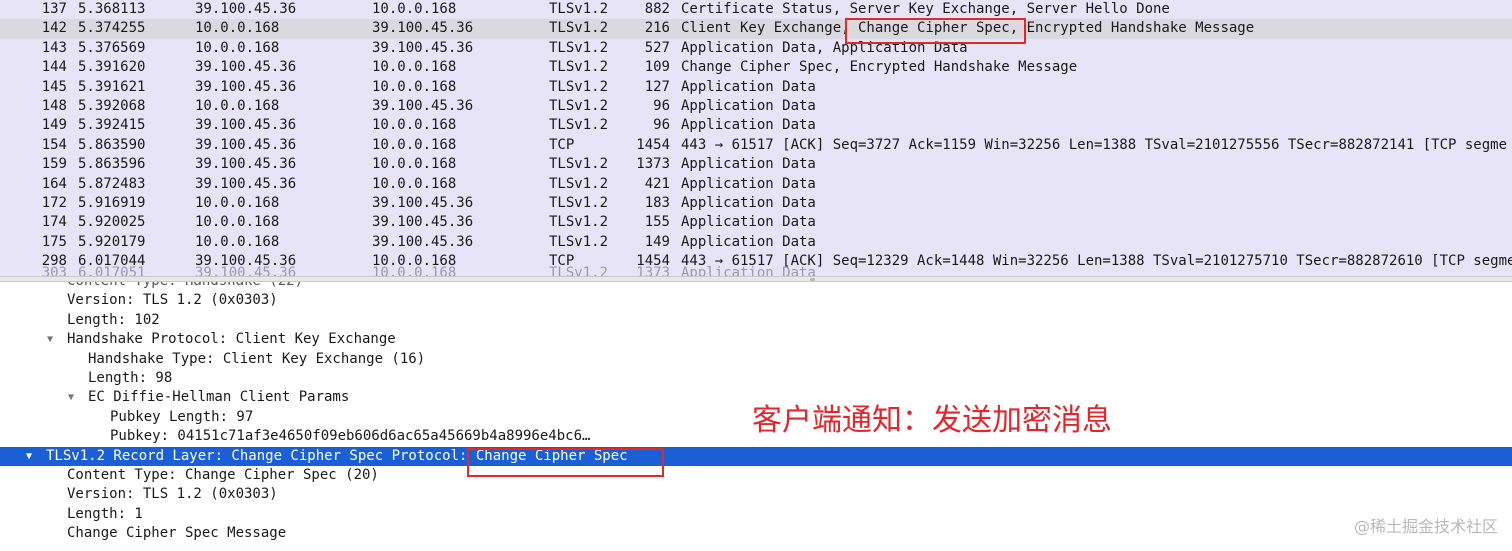 This screenshot has width=1512, height=551. Describe the element at coordinates (177, 533) in the screenshot. I see `detail-text: Change Cipher Spec Message` at that location.